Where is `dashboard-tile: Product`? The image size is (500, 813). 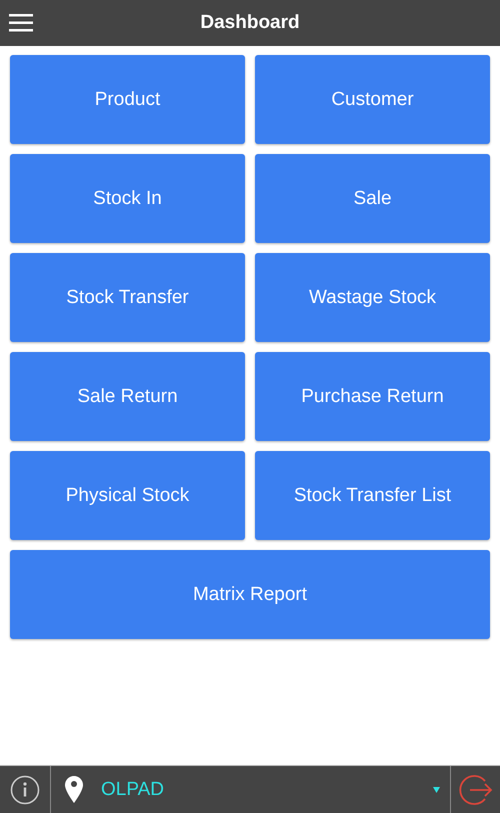 dashboard-tile: Product is located at coordinates (127, 99).